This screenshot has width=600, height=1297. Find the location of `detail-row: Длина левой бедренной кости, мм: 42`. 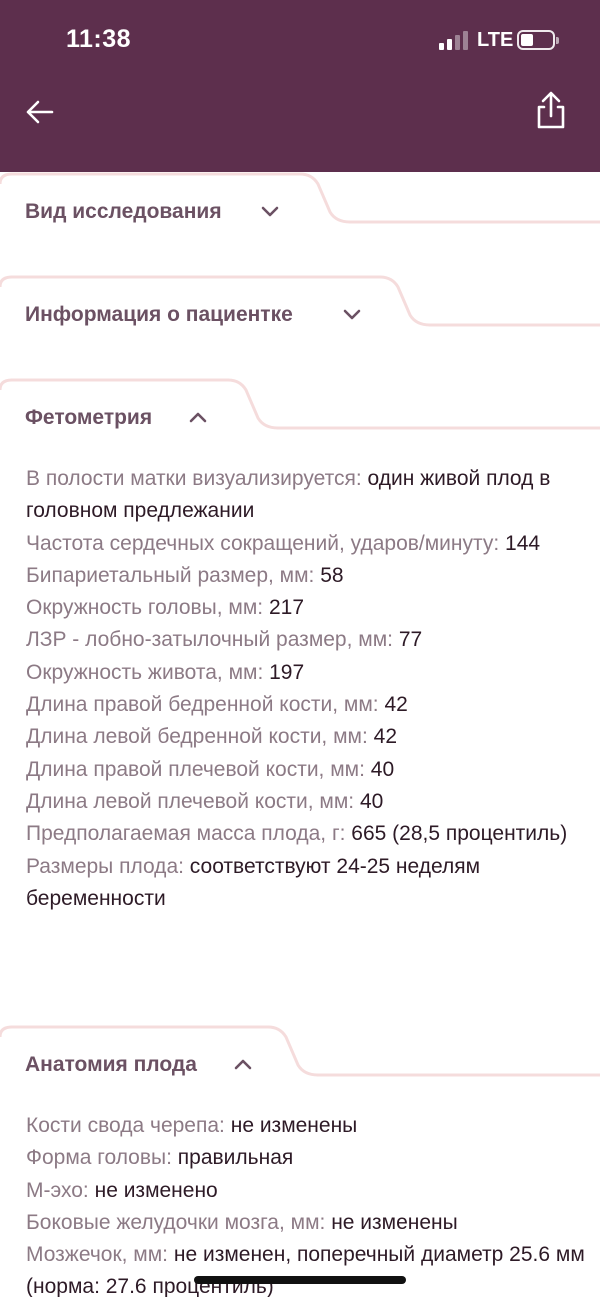

detail-row: Длина левой бедренной кости, мм: 42 is located at coordinates (306, 737).